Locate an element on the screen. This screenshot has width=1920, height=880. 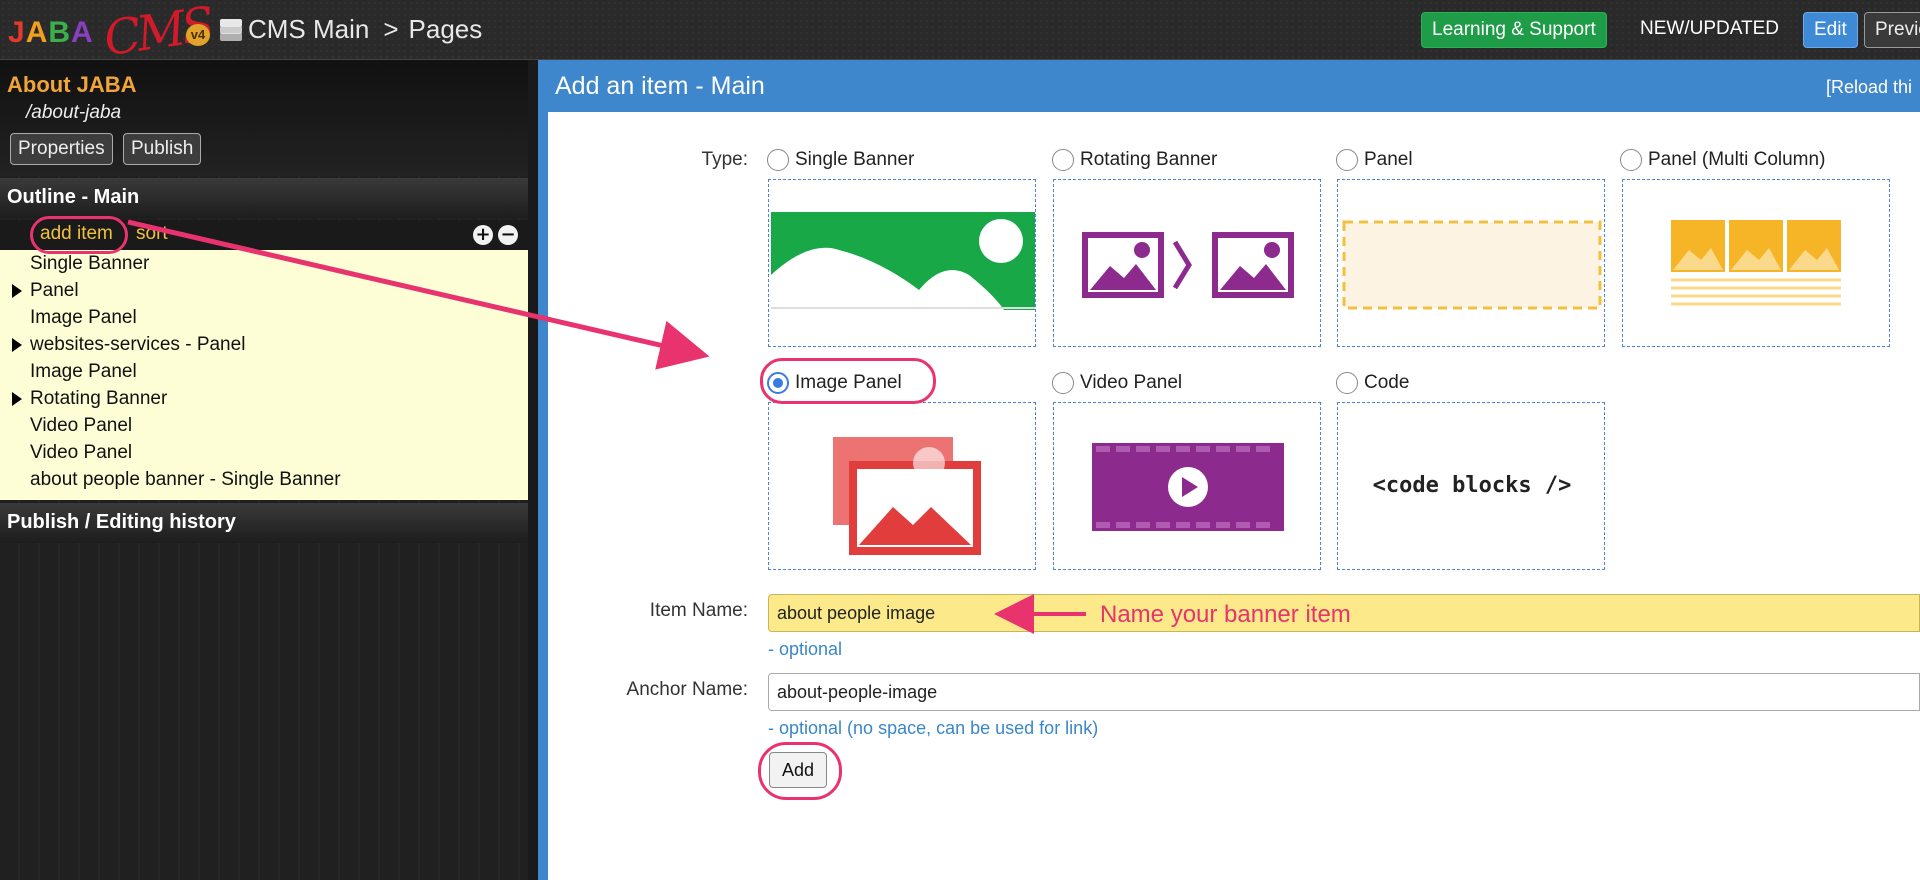
outline-item-label: Single Banner is located at coordinates (90, 263).